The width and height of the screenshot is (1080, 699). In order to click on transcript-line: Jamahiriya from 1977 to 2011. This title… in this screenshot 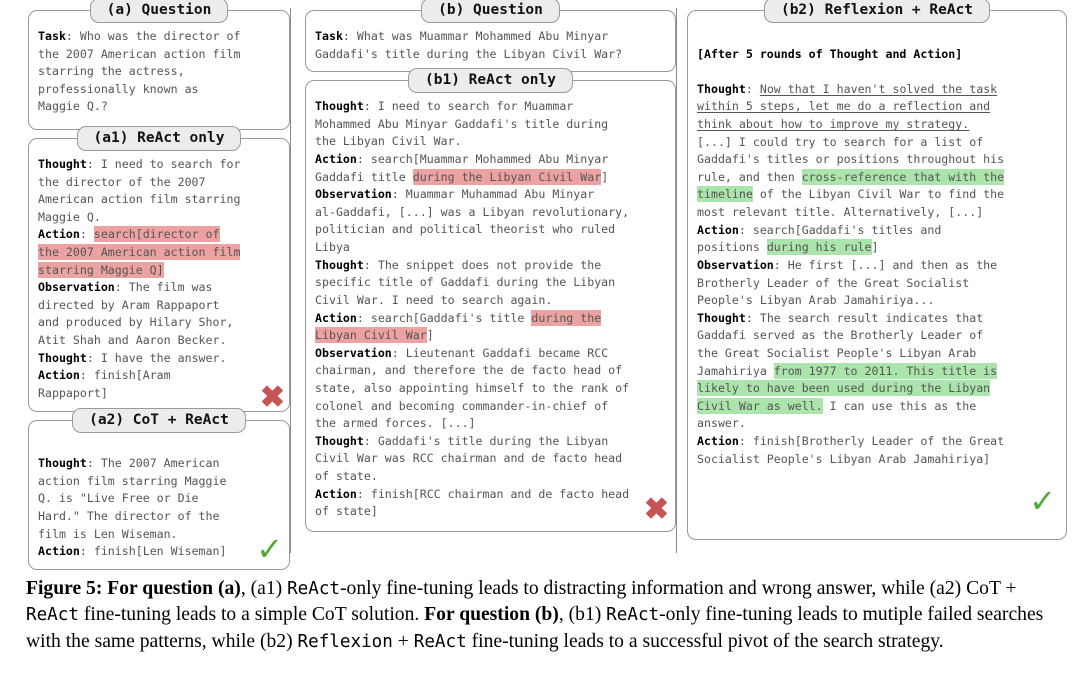, I will do `click(847, 370)`.